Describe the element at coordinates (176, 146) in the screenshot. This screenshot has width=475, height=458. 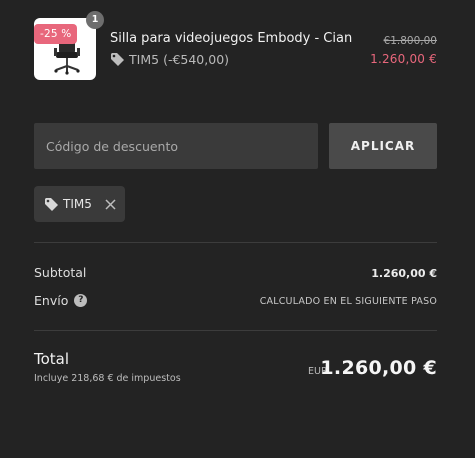
I see `discount-code-input` at that location.